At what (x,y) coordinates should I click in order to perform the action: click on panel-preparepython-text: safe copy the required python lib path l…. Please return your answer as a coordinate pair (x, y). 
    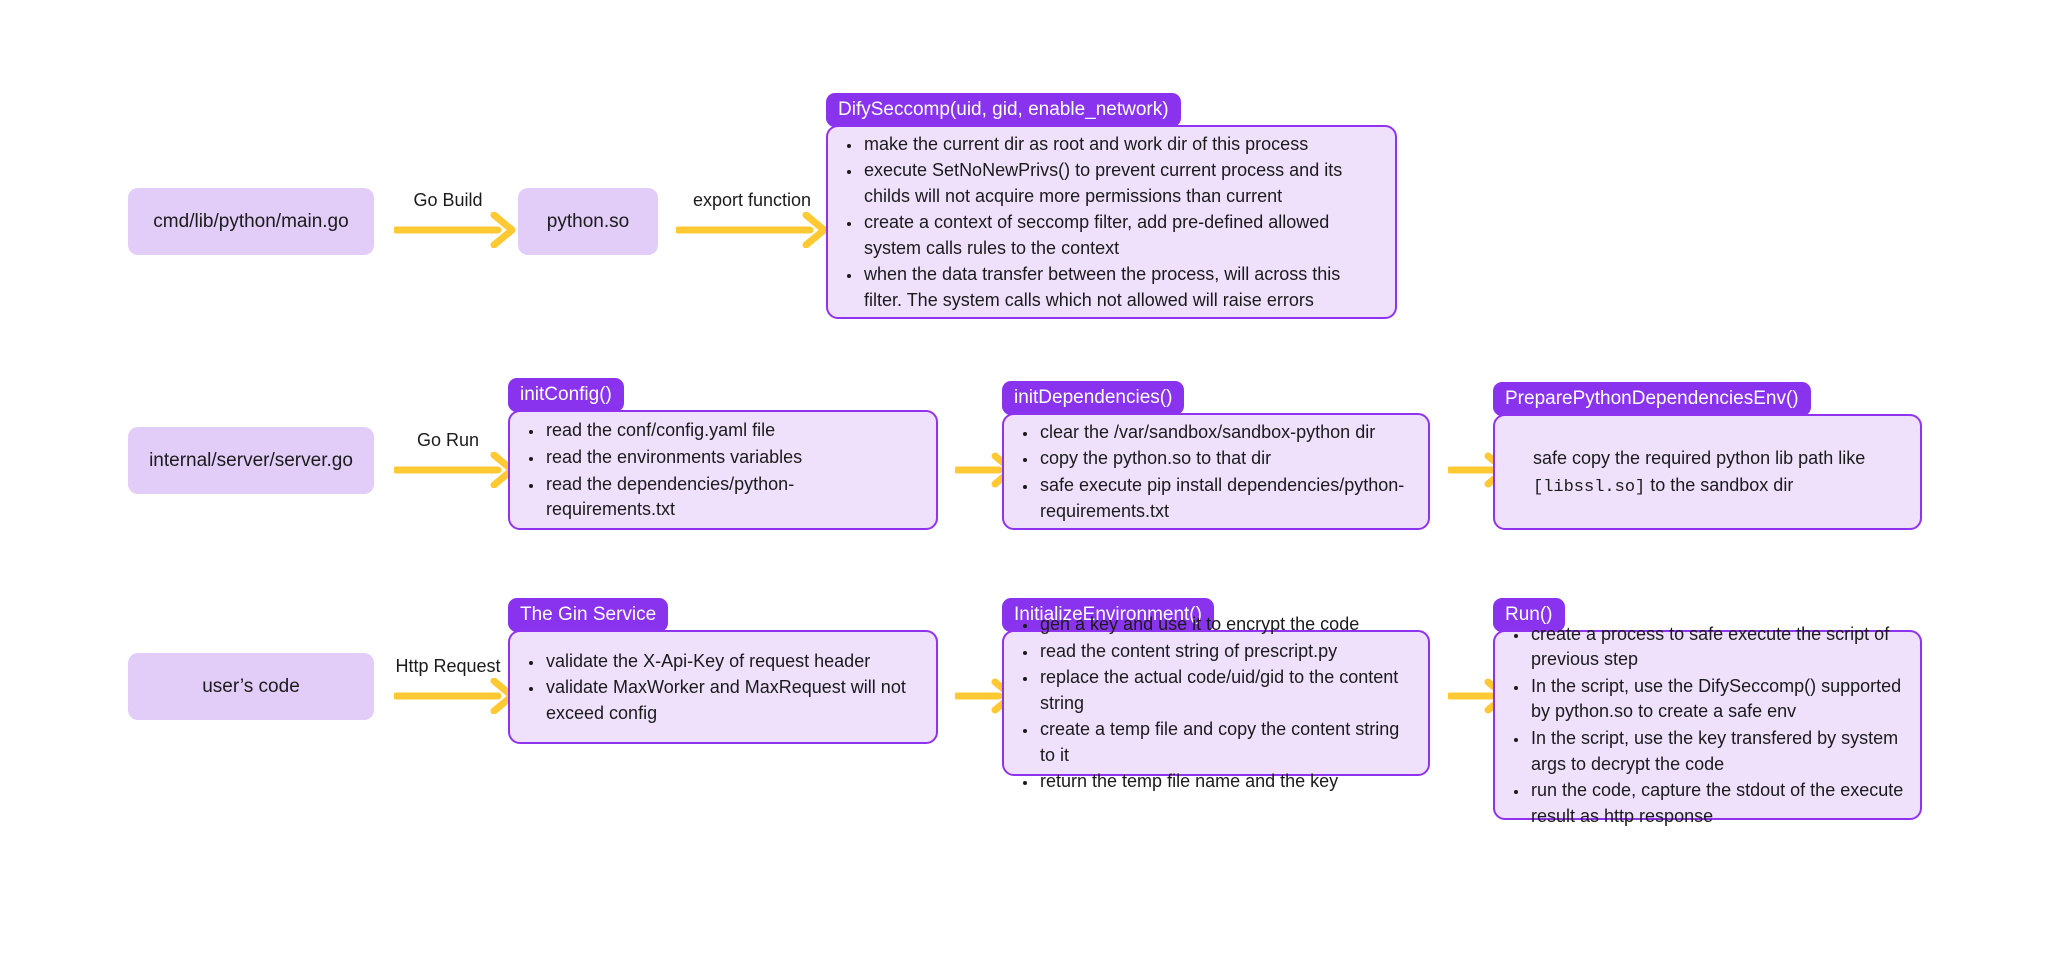
    Looking at the image, I should click on (1704, 473).